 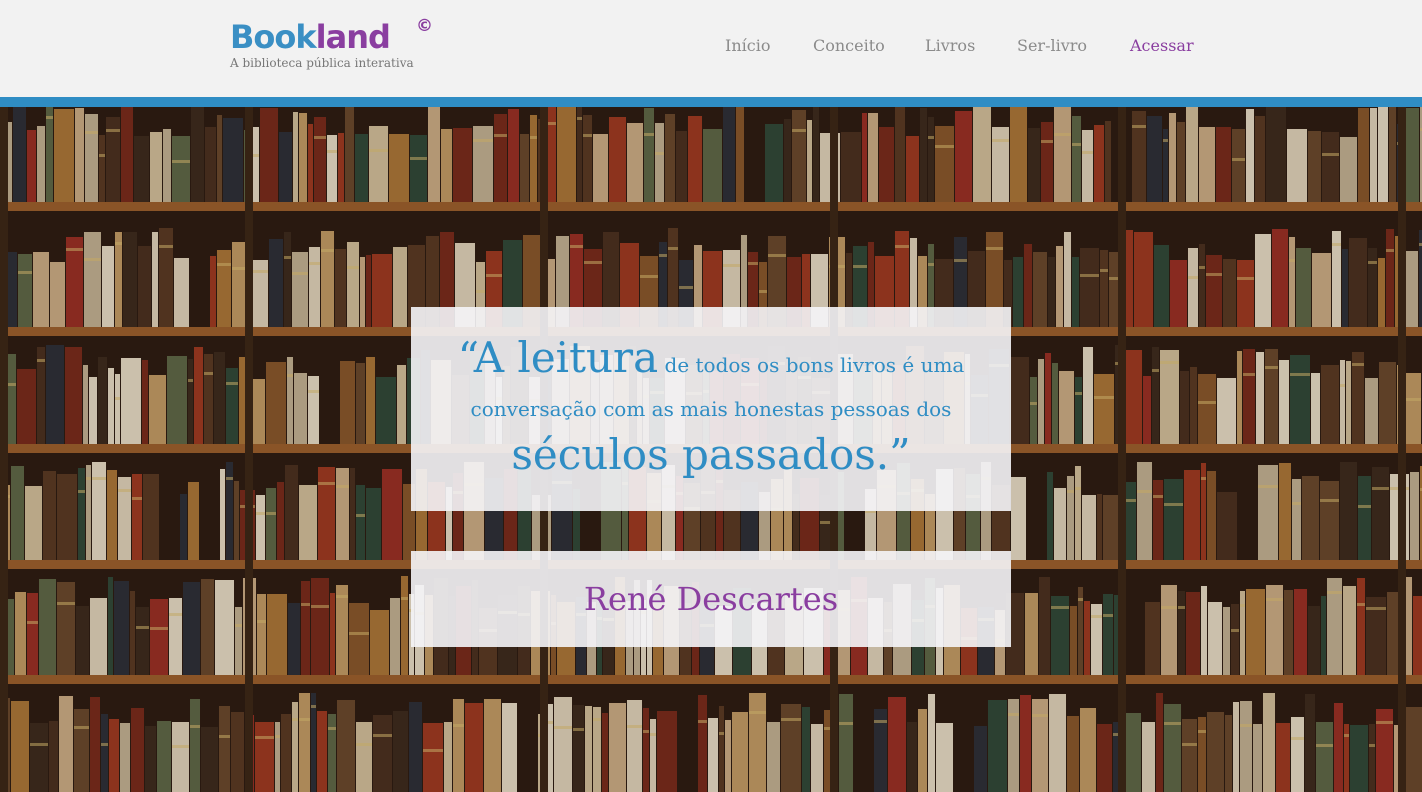 What do you see at coordinates (849, 45) in the screenshot?
I see `nav-item-conceito: Conceito` at bounding box center [849, 45].